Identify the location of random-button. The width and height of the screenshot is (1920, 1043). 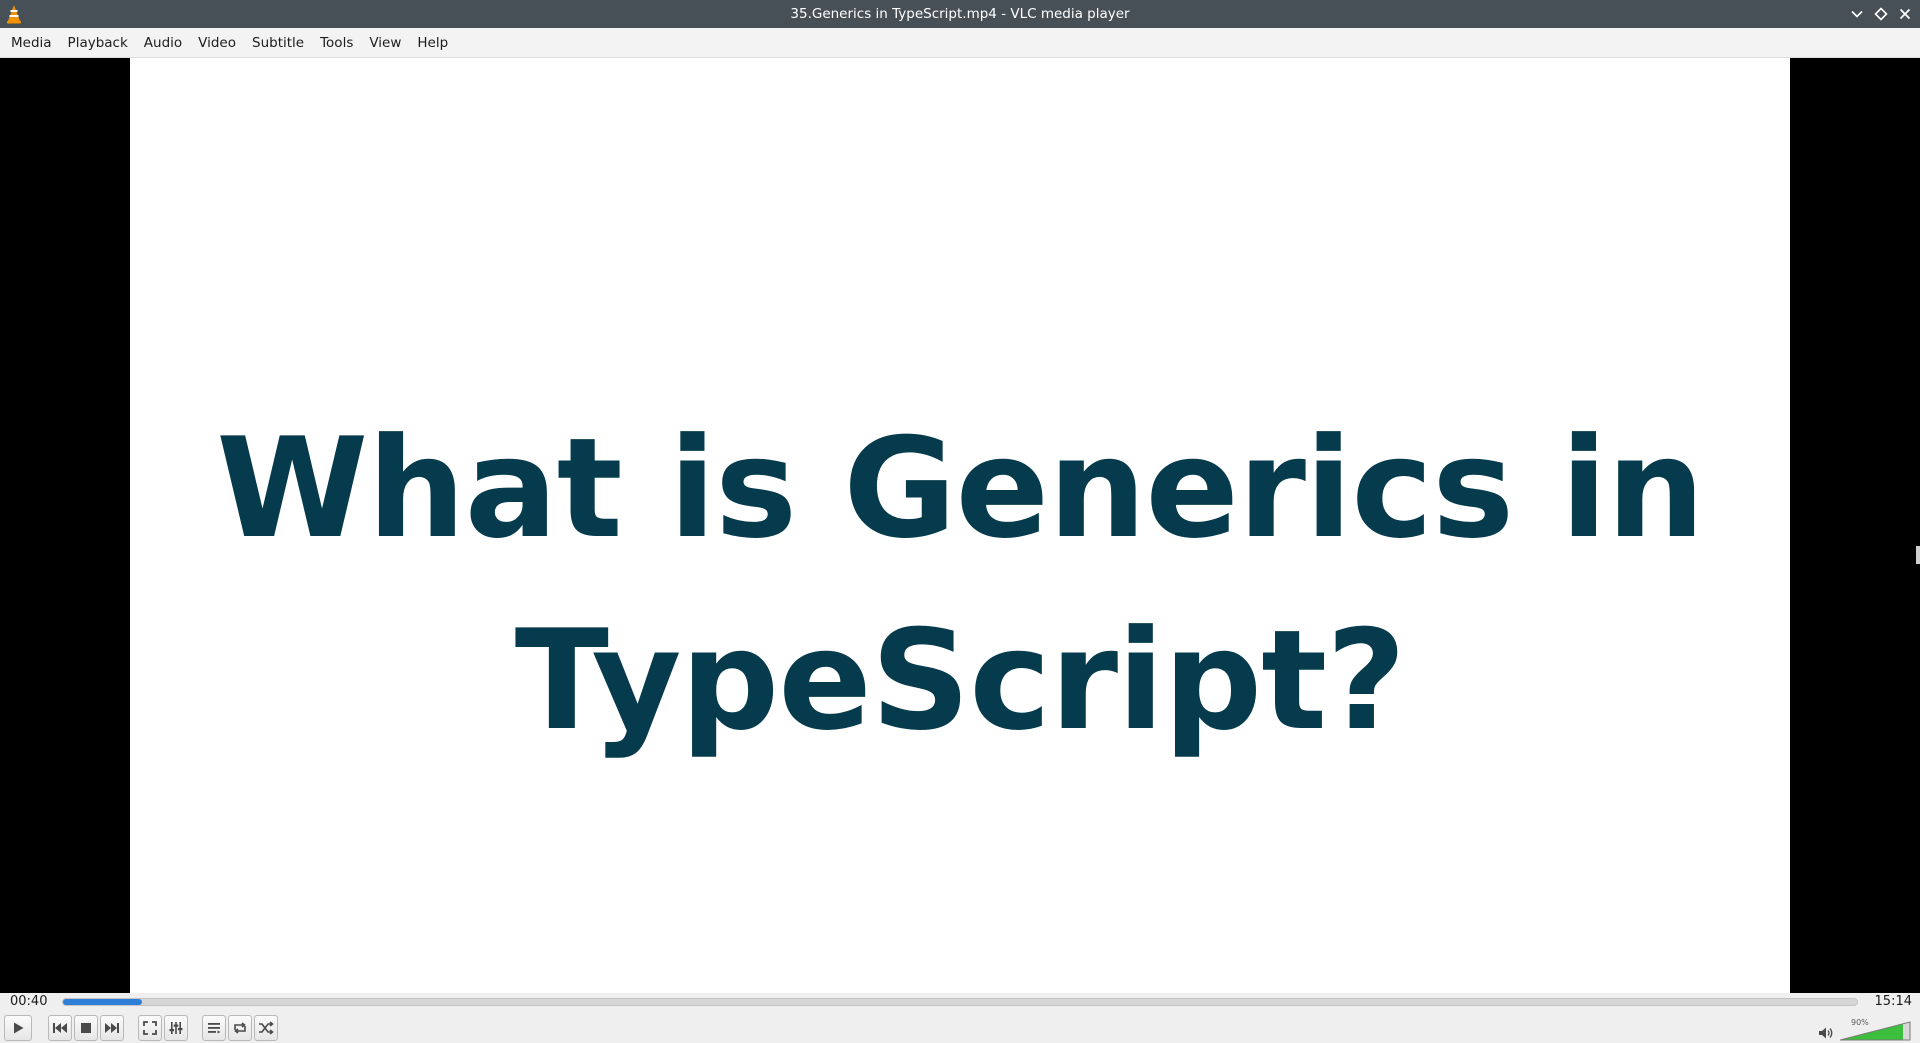
(266, 1028).